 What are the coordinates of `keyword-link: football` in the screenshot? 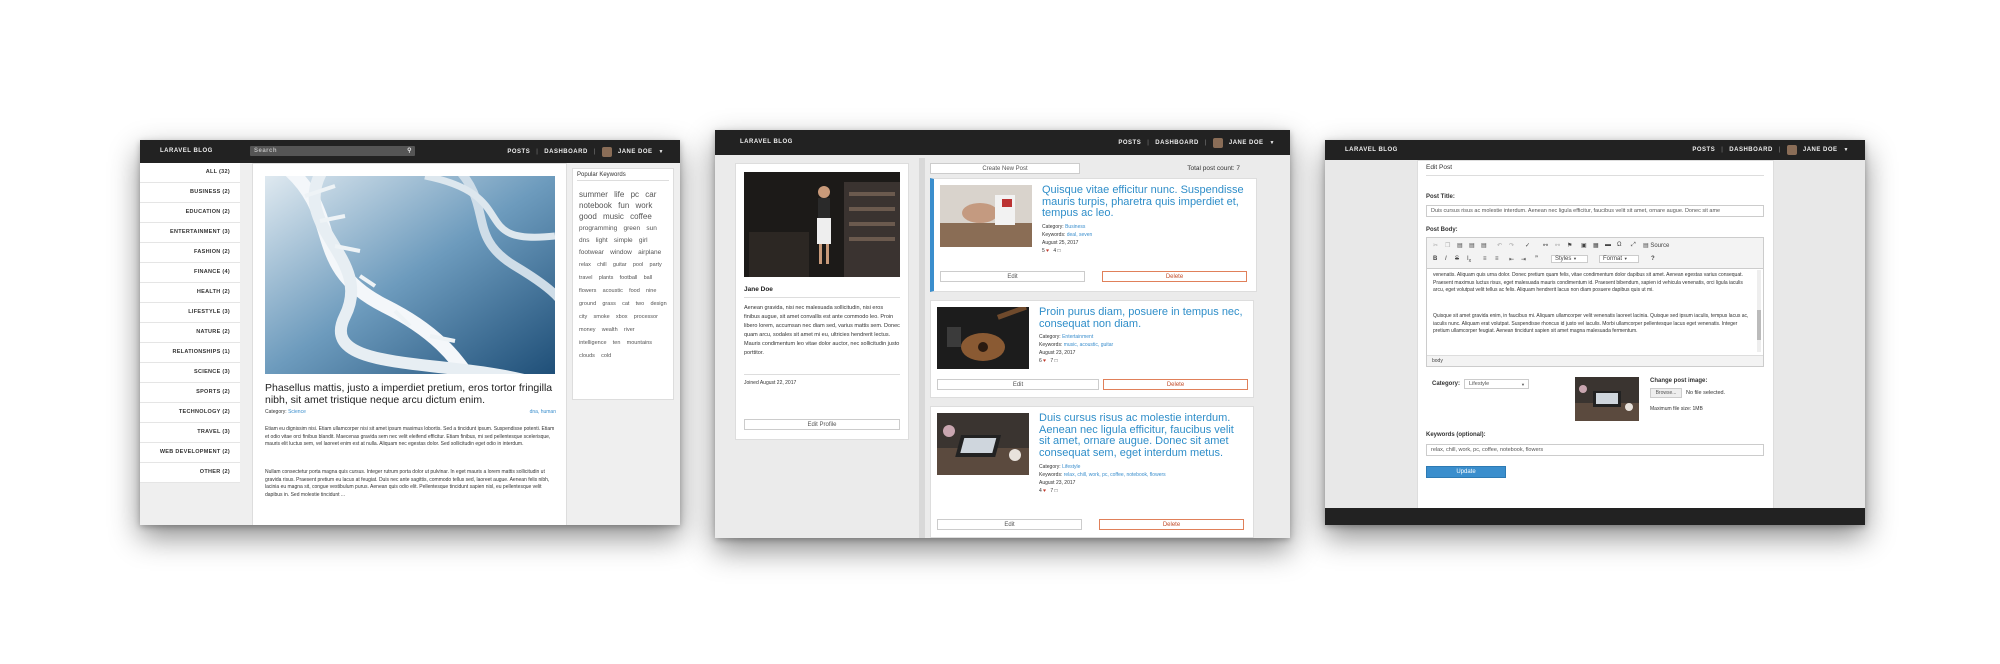 It's located at (629, 278).